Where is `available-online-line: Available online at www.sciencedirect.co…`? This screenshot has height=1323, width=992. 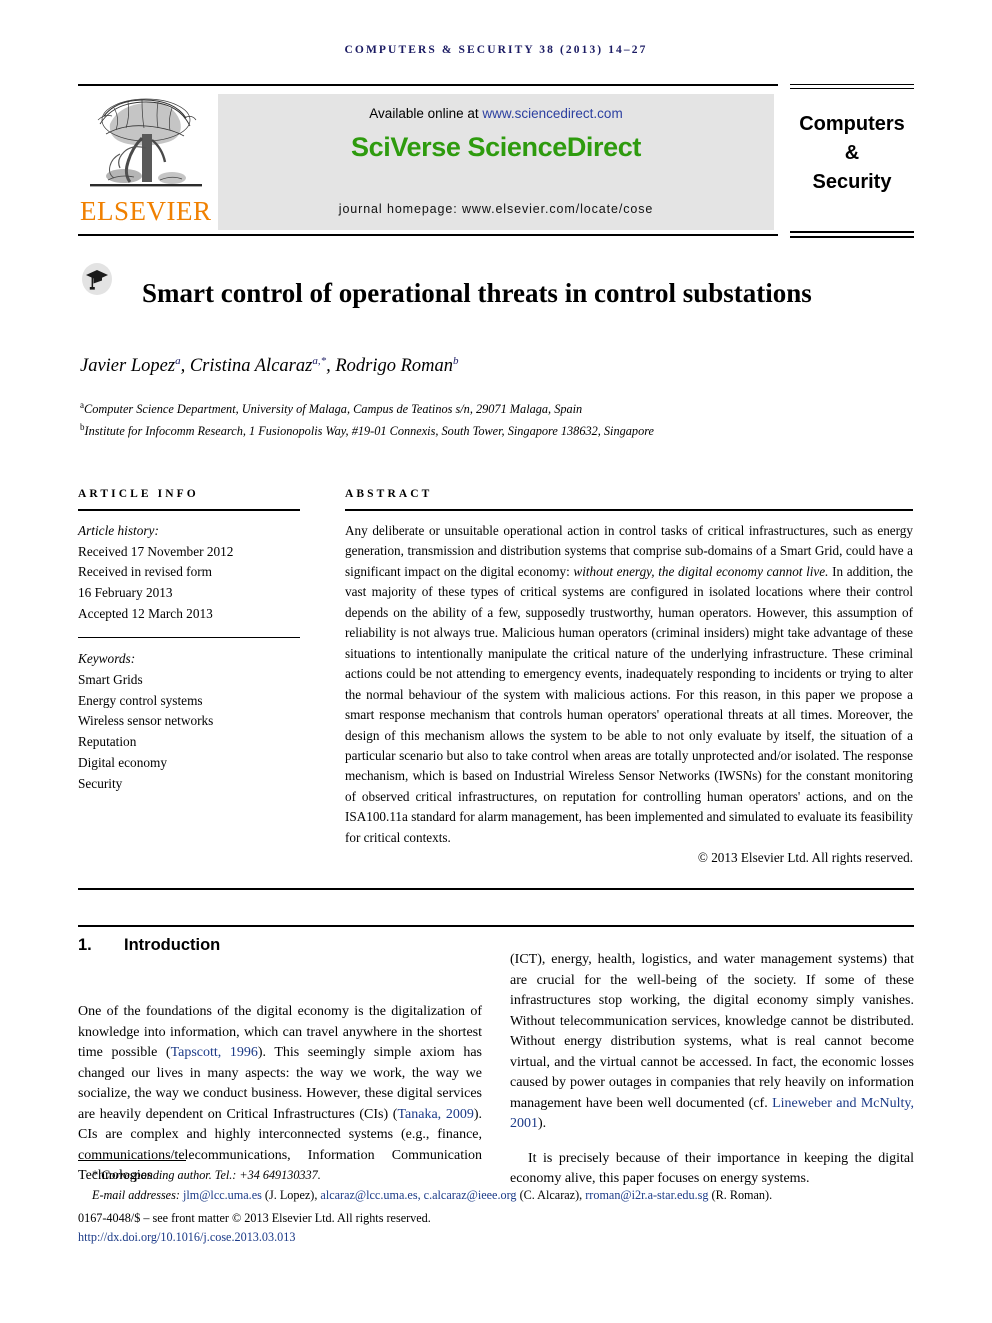
available-online-line: Available online at www.sciencedirect.co… is located at coordinates (496, 113).